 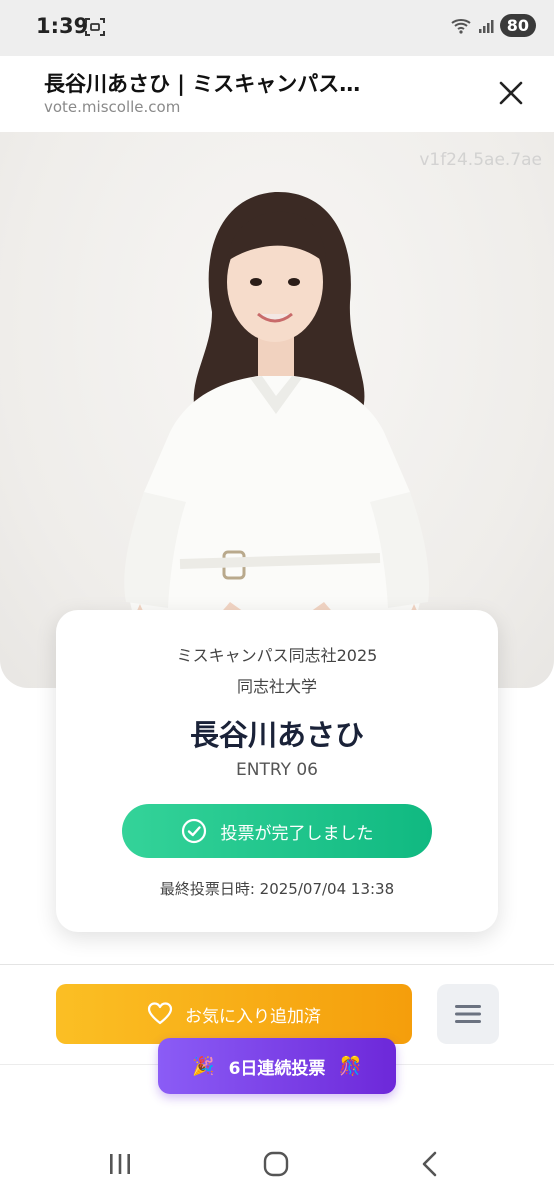 I want to click on browser-header: 長谷川あさひ | ミスキャンパス… vote.miscolle.com, so click(x=277, y=94).